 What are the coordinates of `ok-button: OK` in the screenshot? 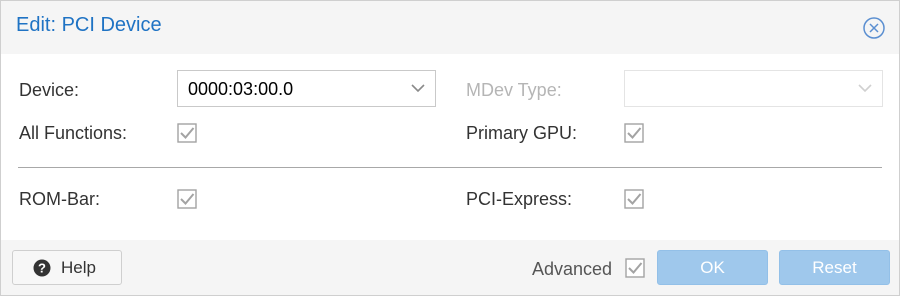 It's located at (712, 267).